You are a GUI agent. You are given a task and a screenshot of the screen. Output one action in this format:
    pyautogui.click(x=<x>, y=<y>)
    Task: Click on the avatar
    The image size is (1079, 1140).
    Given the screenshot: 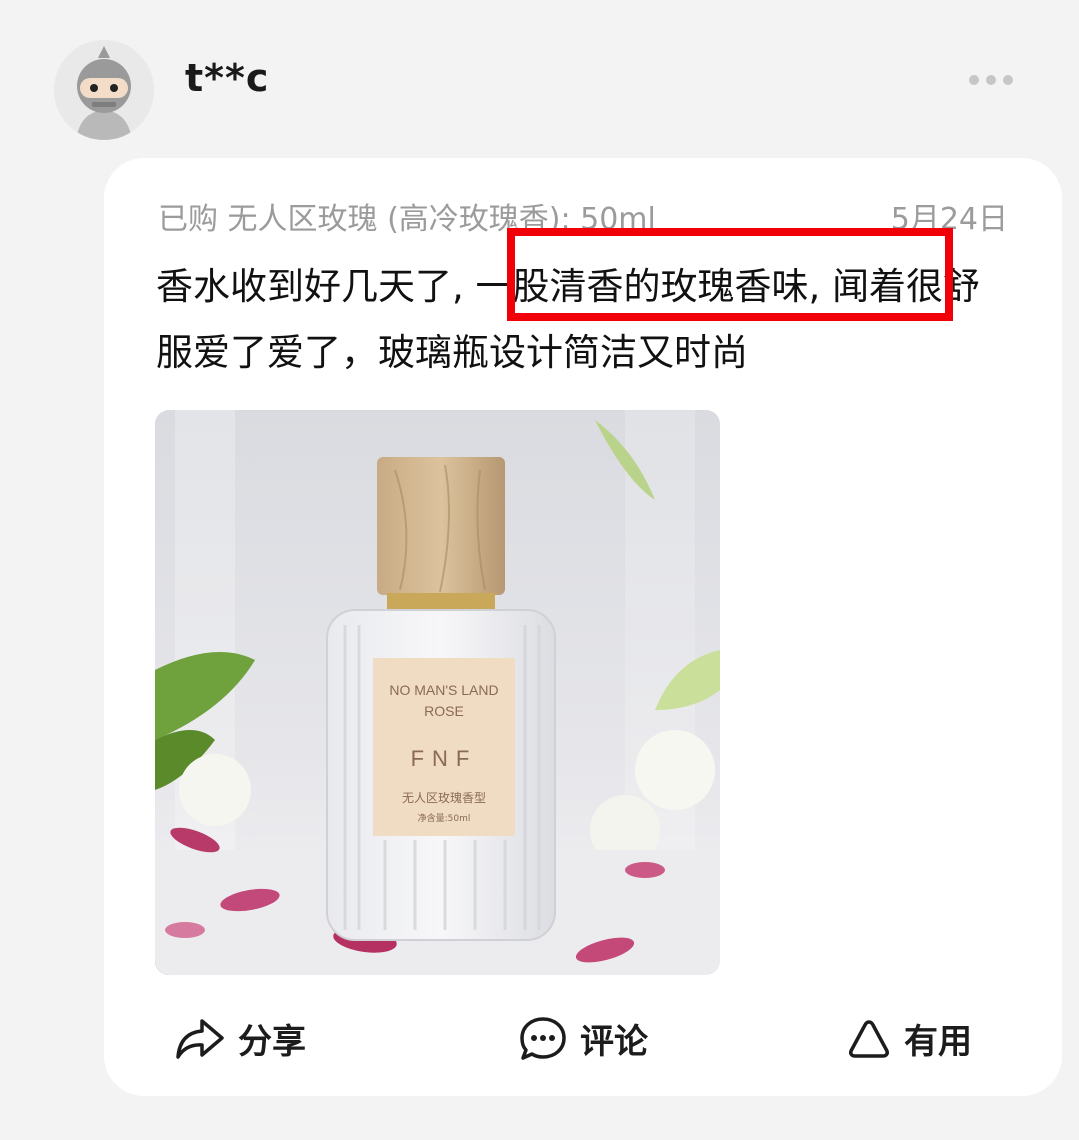 What is the action you would take?
    pyautogui.click(x=104, y=90)
    